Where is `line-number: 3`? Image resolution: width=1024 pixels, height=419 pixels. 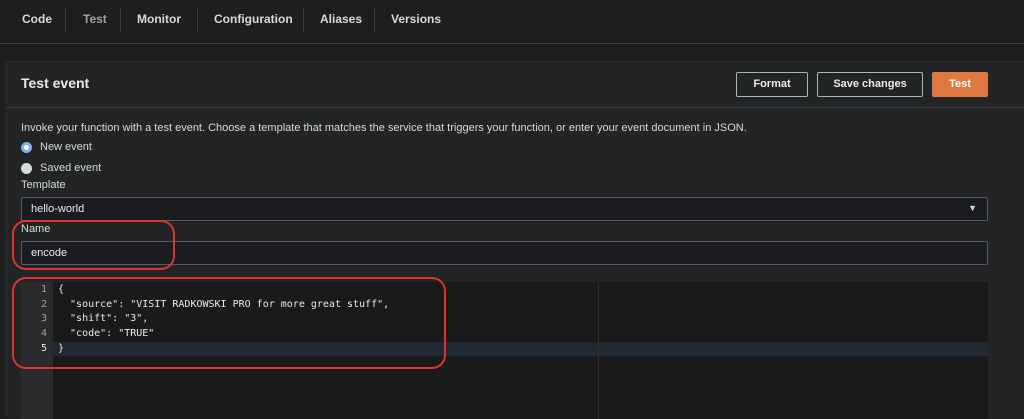
line-number: 3 is located at coordinates (43, 318).